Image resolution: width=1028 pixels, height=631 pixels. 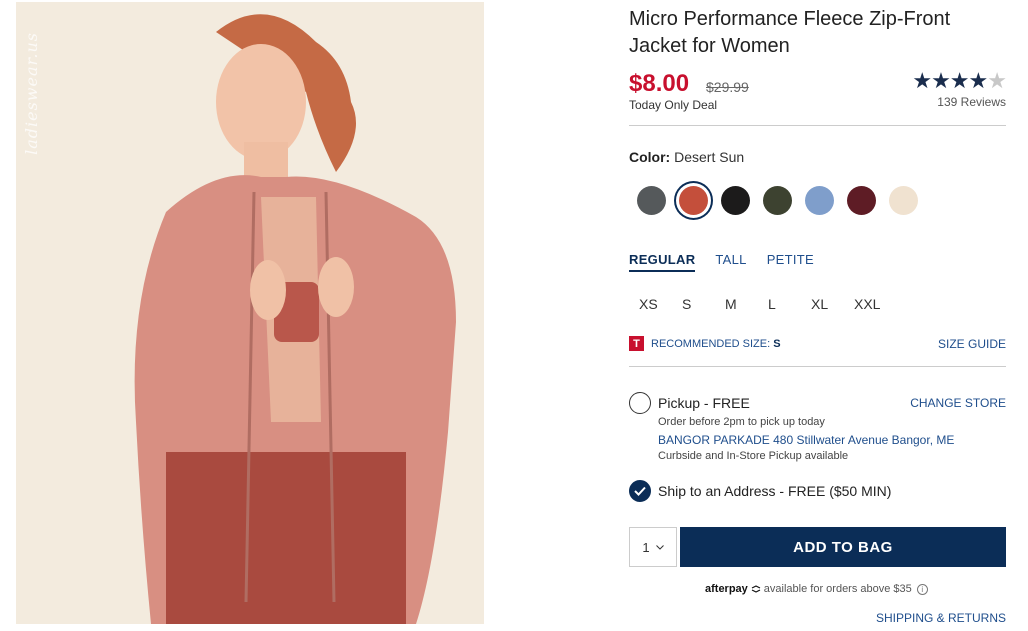 What do you see at coordinates (650, 157) in the screenshot?
I see `color-label: Color:` at bounding box center [650, 157].